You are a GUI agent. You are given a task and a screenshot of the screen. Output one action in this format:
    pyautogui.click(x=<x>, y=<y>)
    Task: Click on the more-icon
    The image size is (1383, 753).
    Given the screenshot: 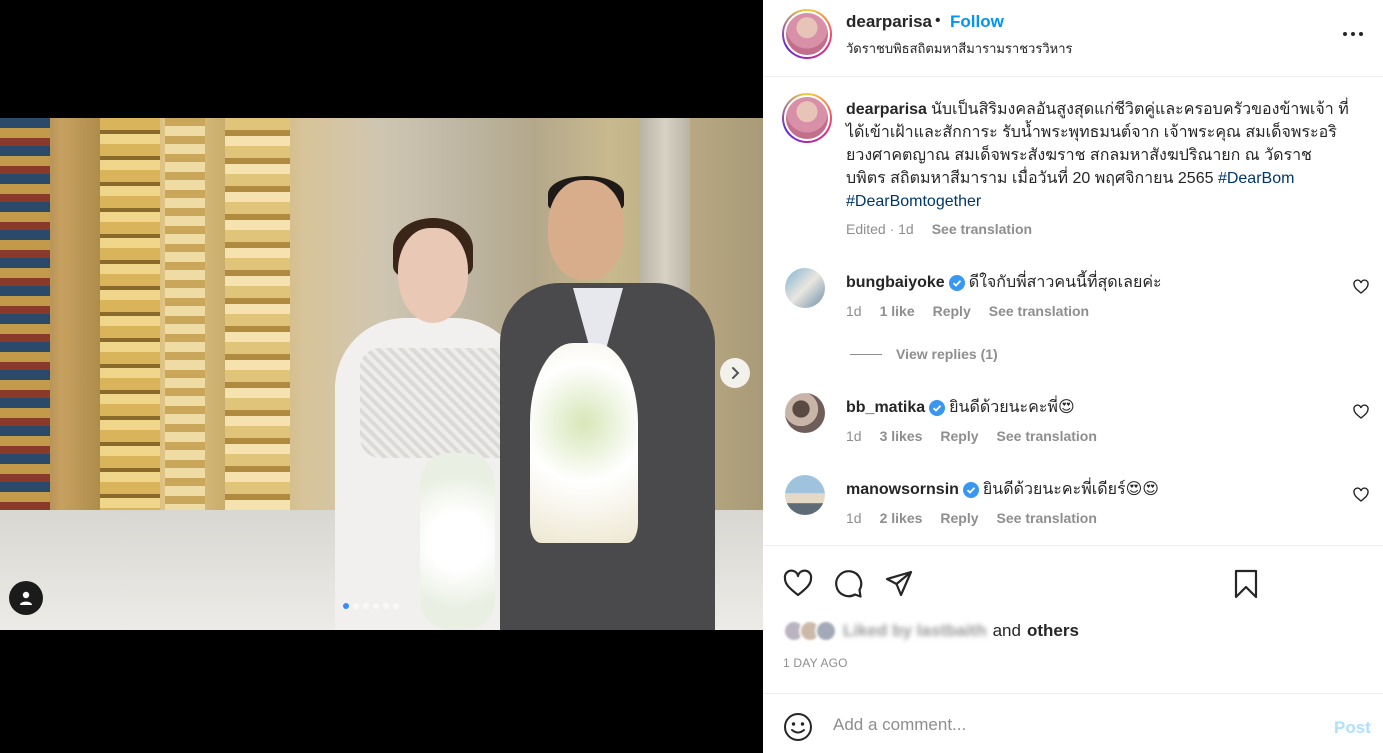 What is the action you would take?
    pyautogui.click(x=1353, y=34)
    